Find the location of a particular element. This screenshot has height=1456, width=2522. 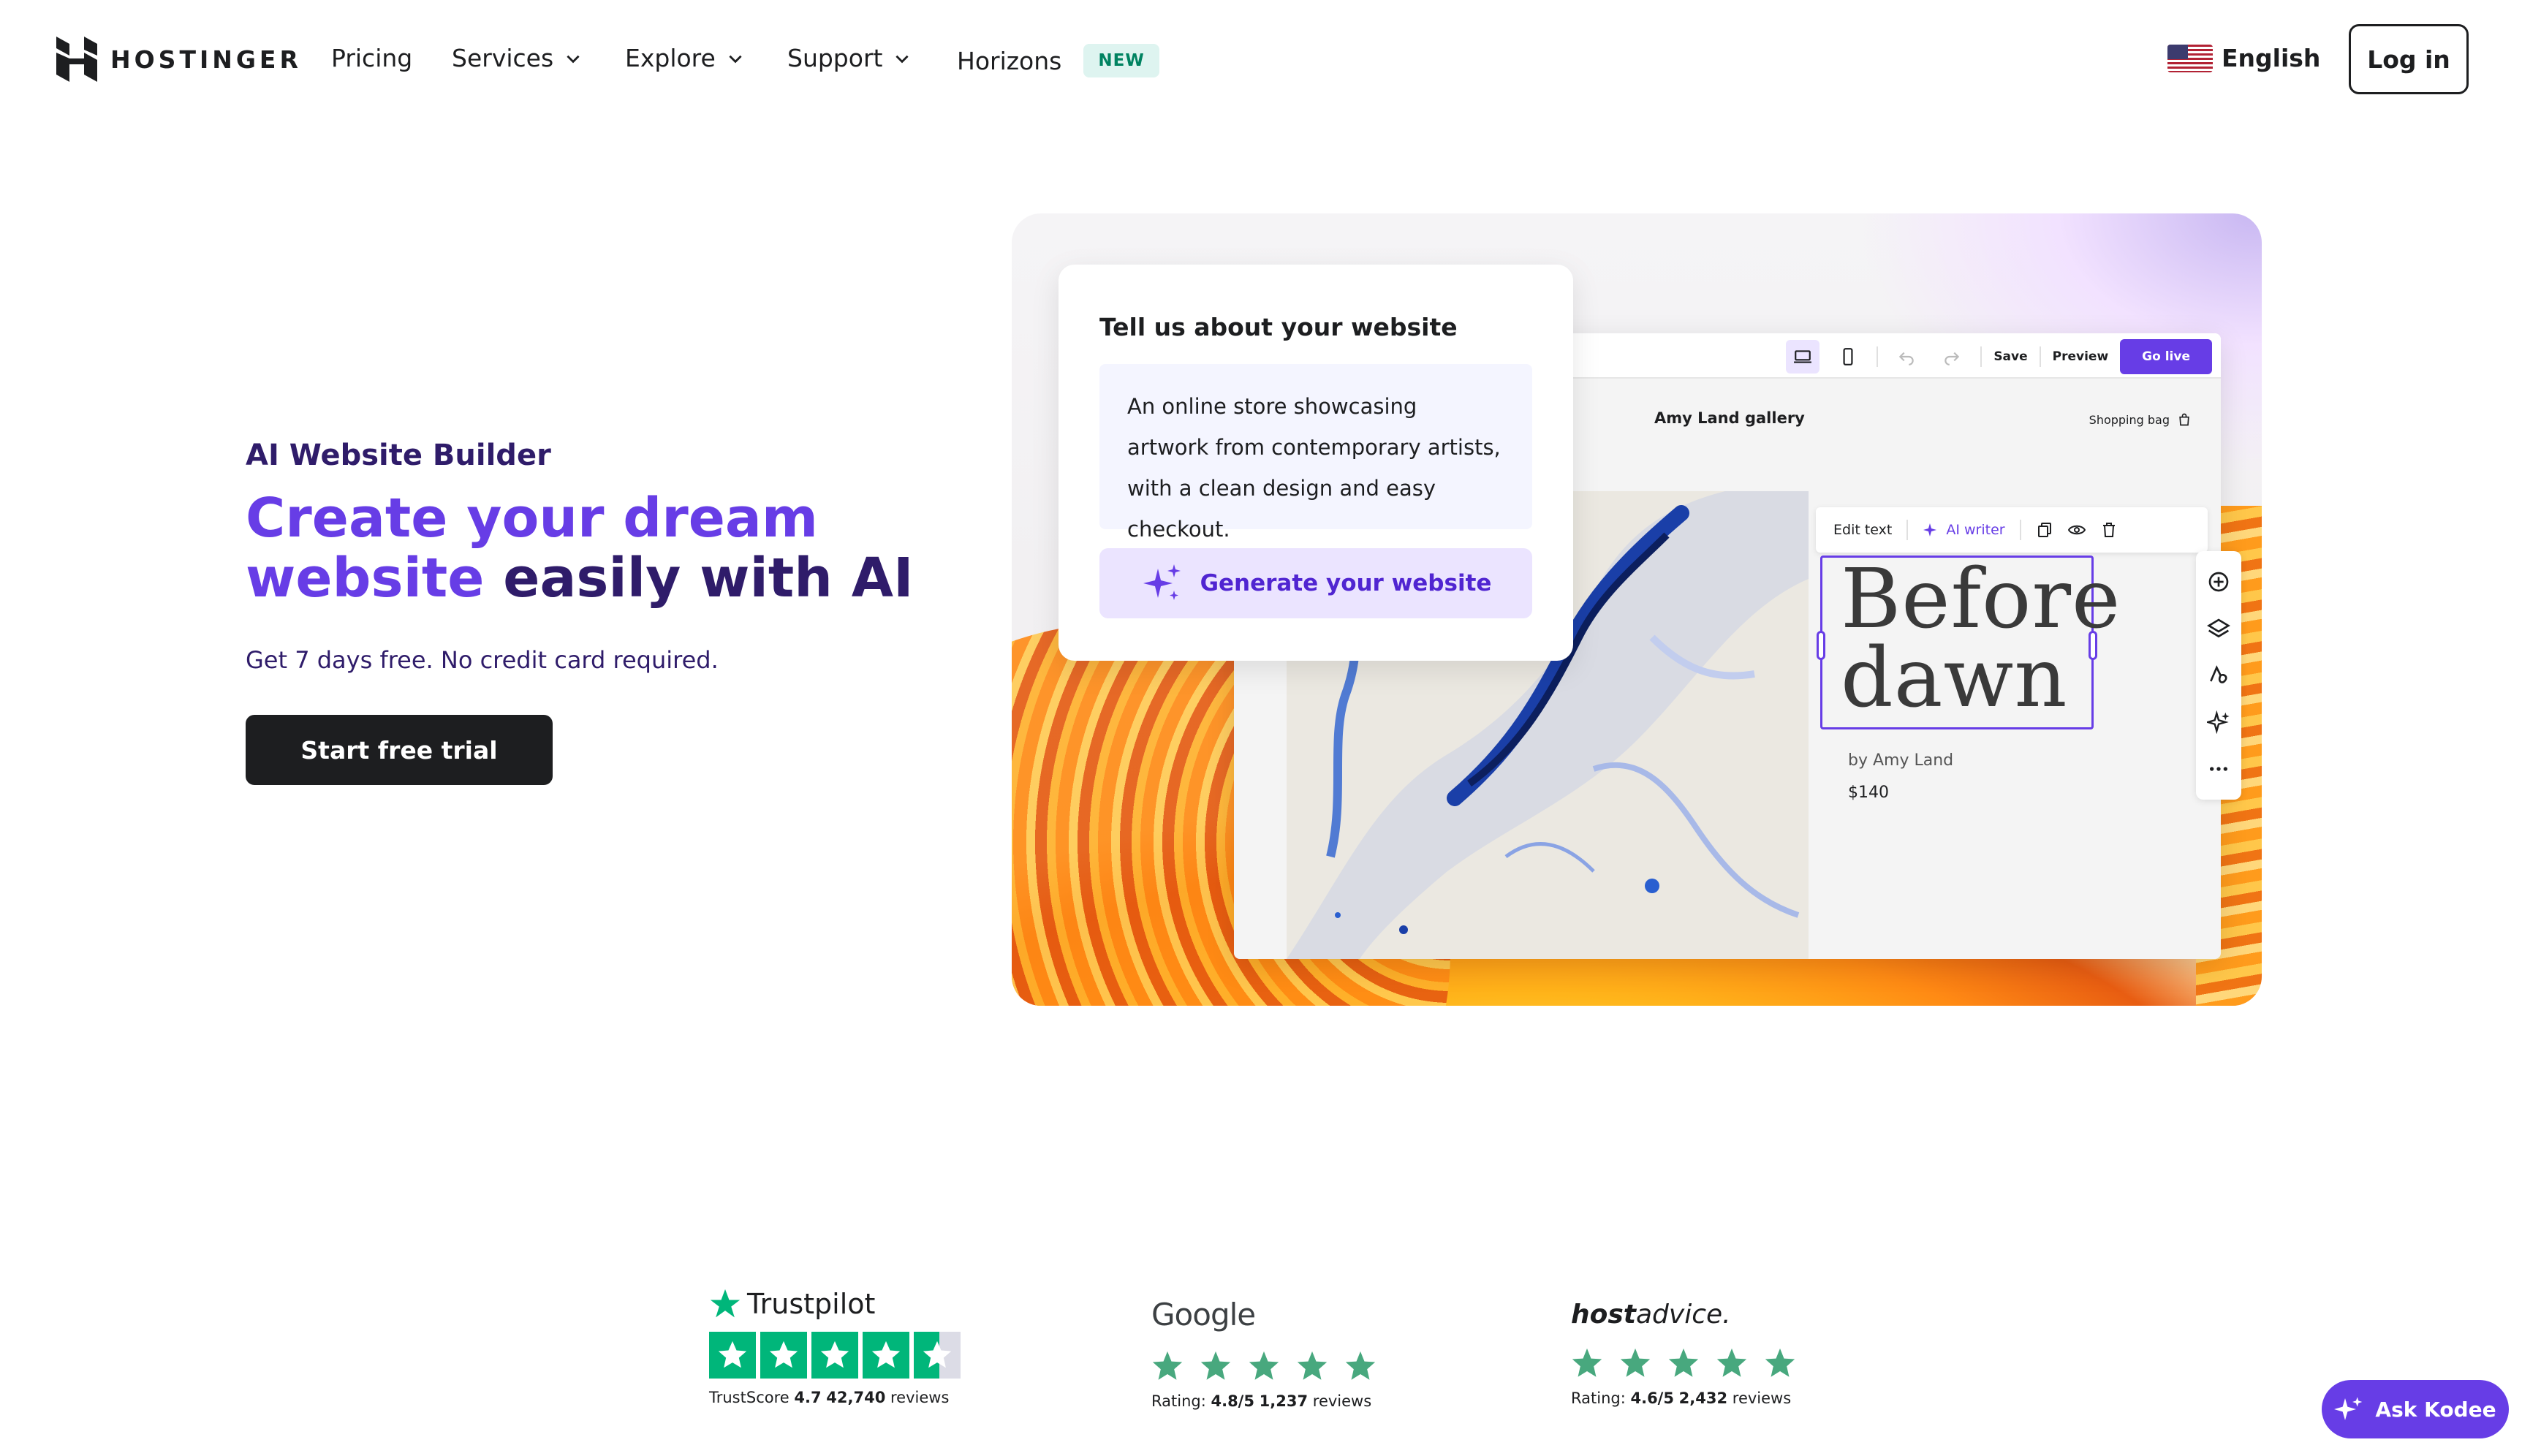

new-badge: NEW is located at coordinates (1121, 61).